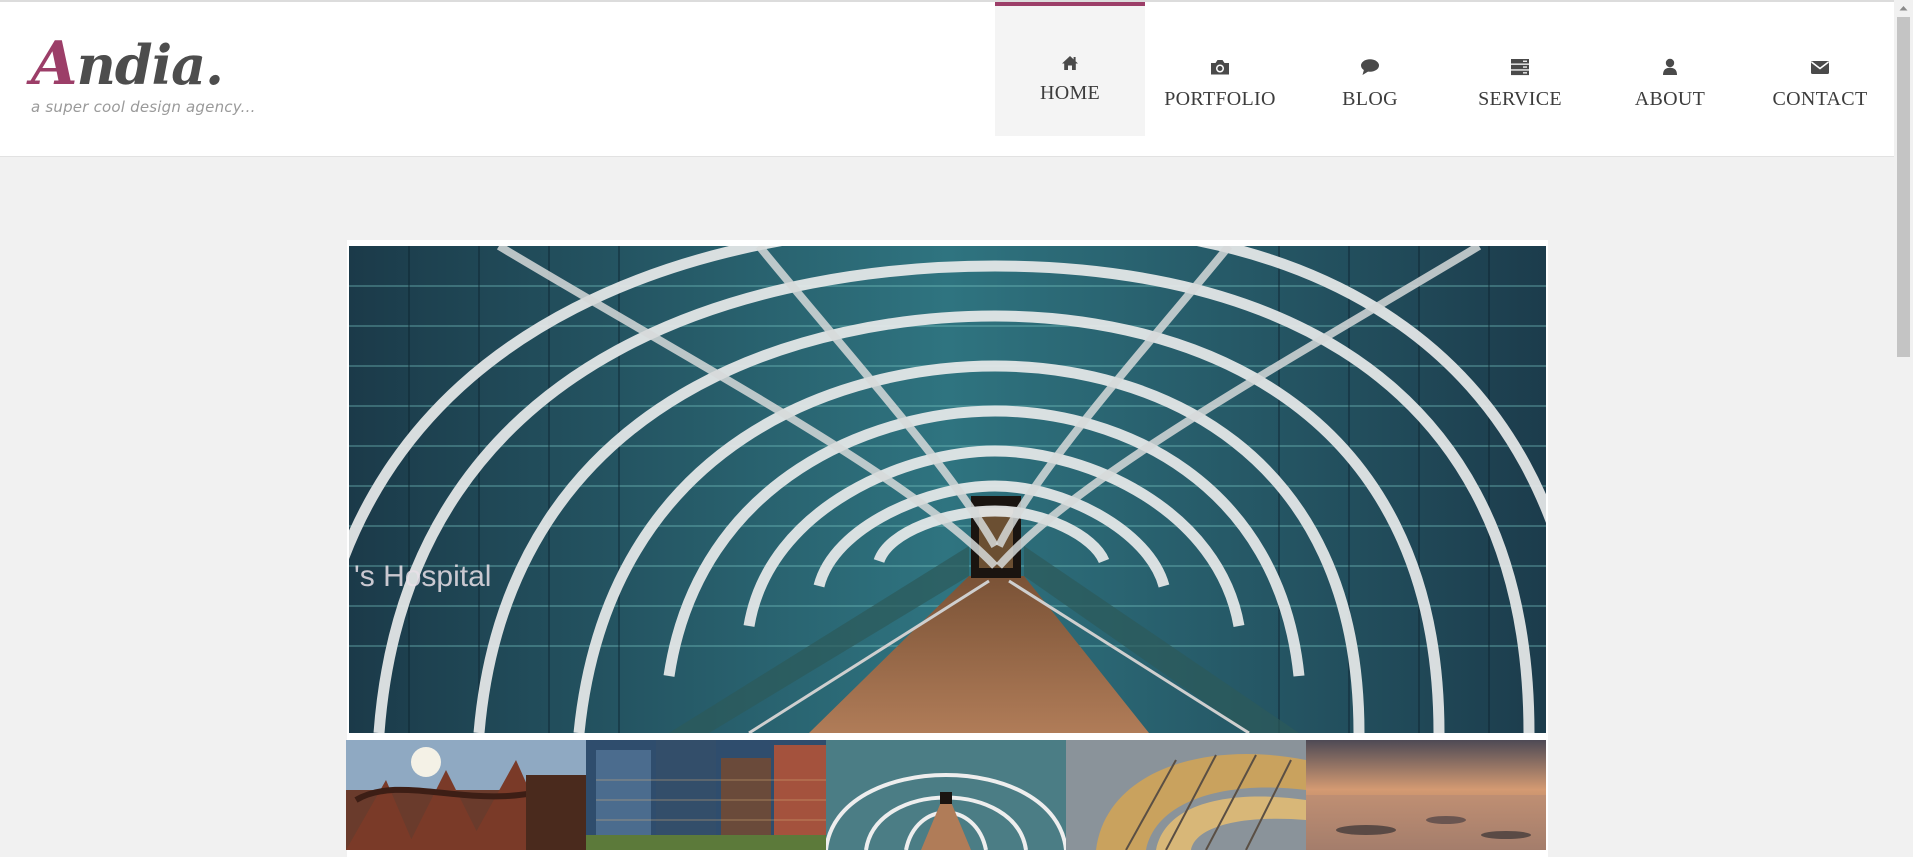  I want to click on user-icon, so click(1670, 67).